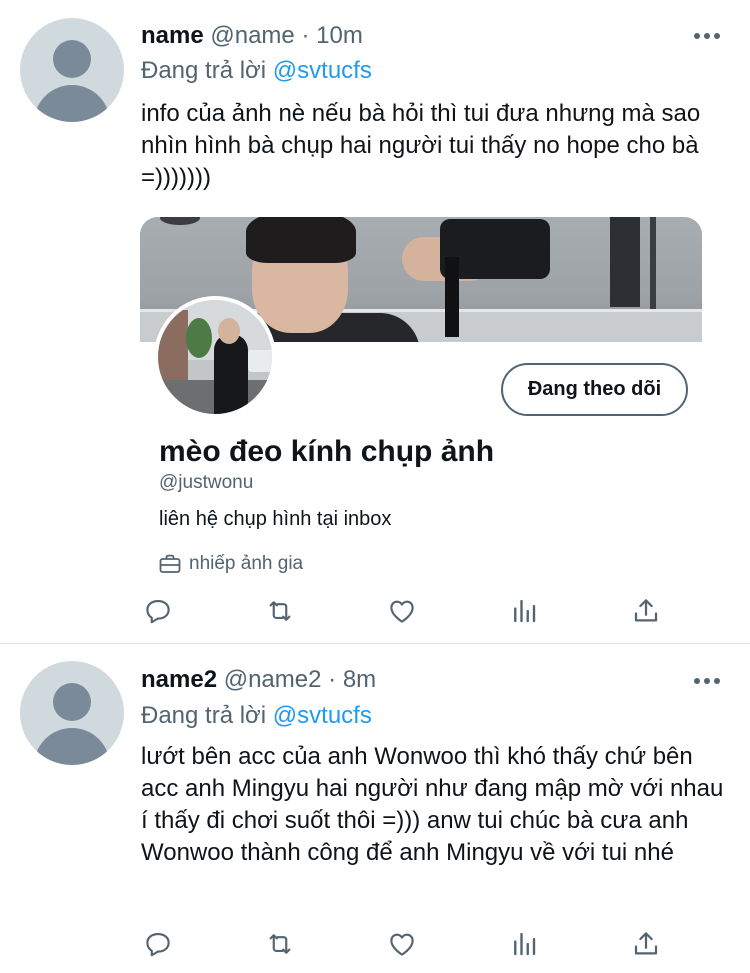 This screenshot has width=750, height=973. Describe the element at coordinates (246, 563) in the screenshot. I see `profession-label: nhiếp ảnh gia` at that location.